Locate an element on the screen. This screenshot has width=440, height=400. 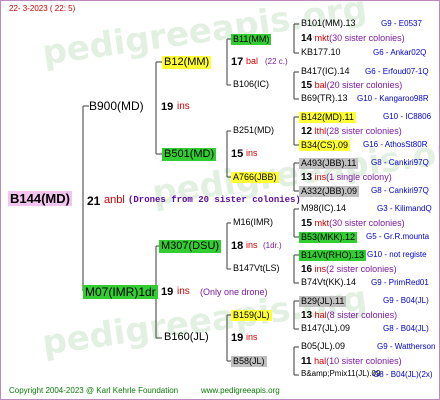
queen-info: G10 - Kangaroo98R is located at coordinates (393, 98).